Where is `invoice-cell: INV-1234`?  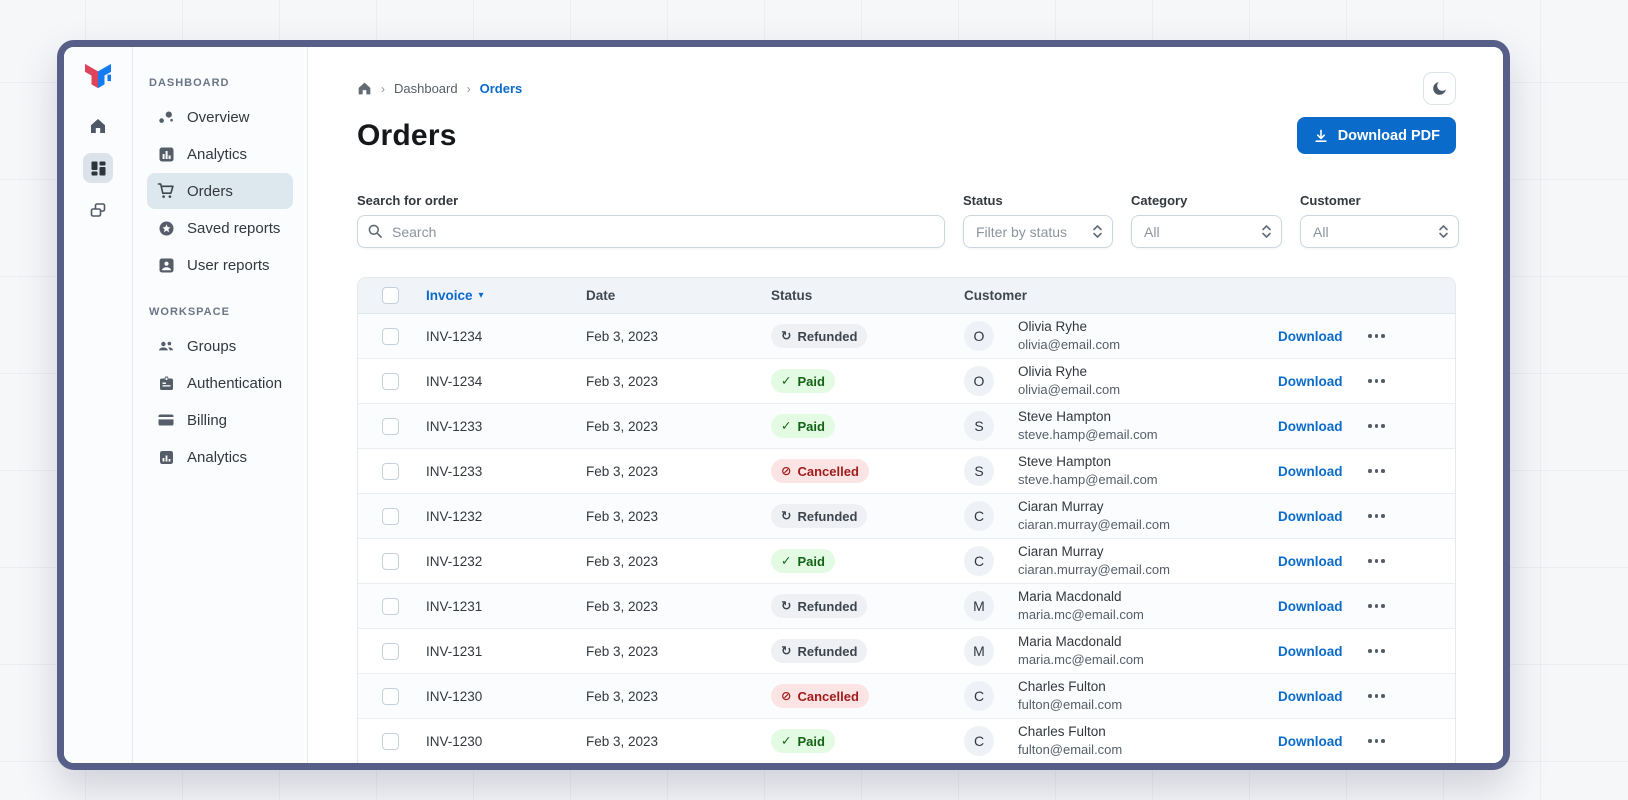 invoice-cell: INV-1234 is located at coordinates (454, 336).